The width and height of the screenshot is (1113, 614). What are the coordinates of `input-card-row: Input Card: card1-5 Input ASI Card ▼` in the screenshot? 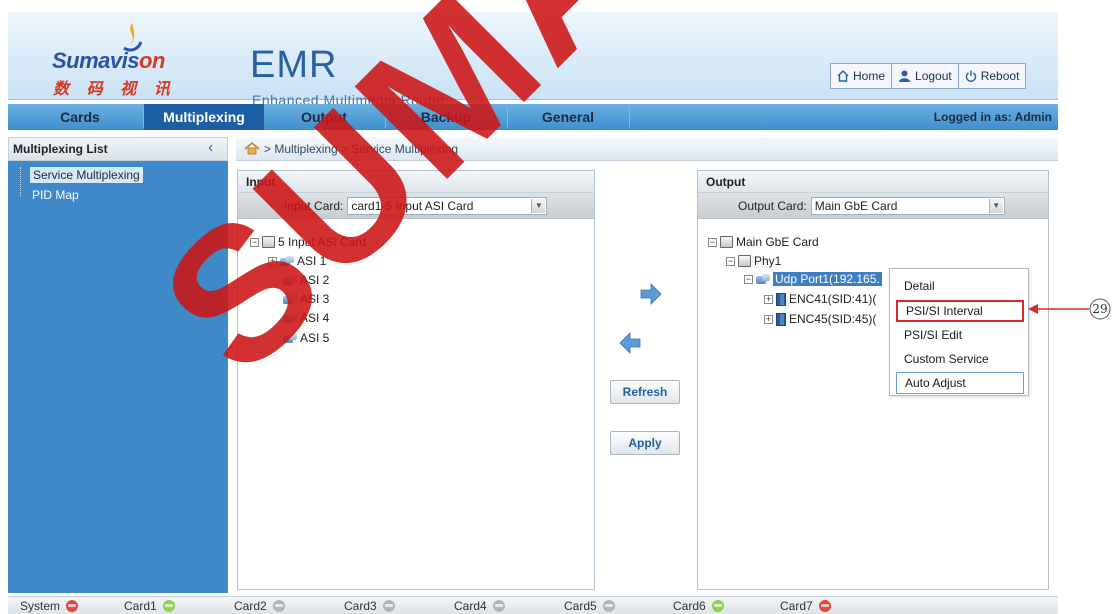 It's located at (416, 206).